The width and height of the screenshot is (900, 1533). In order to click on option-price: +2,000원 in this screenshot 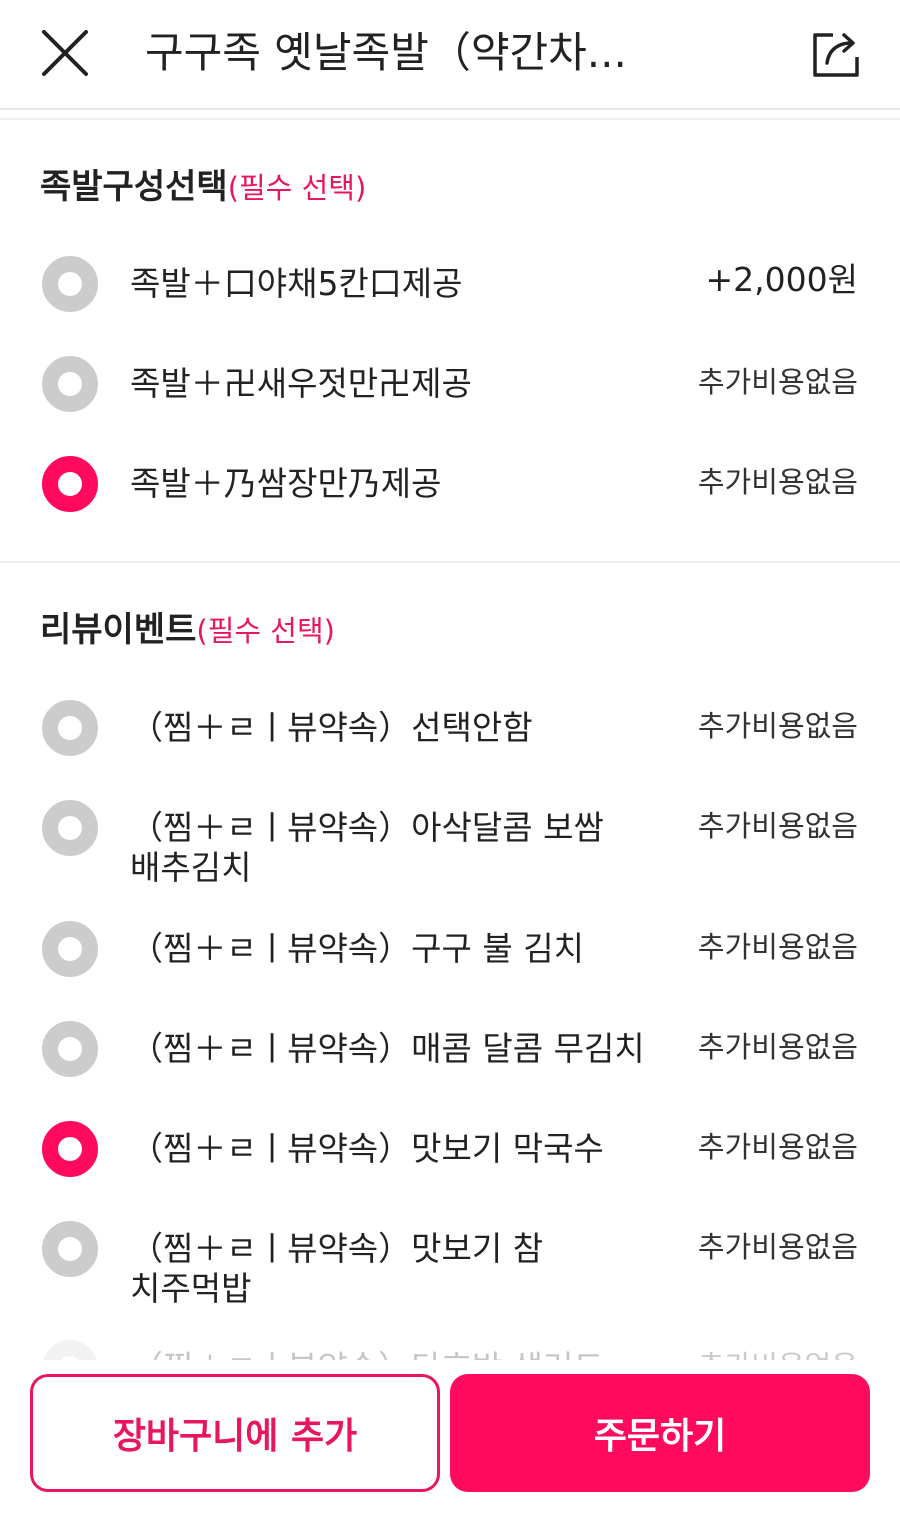, I will do `click(781, 279)`.